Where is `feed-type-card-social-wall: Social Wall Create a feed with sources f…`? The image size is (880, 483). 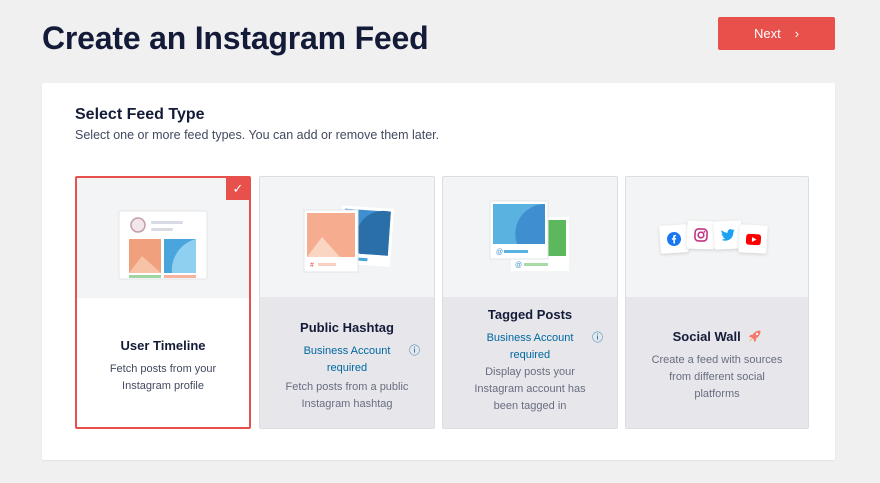 feed-type-card-social-wall: Social Wall Create a feed with sources f… is located at coordinates (717, 302).